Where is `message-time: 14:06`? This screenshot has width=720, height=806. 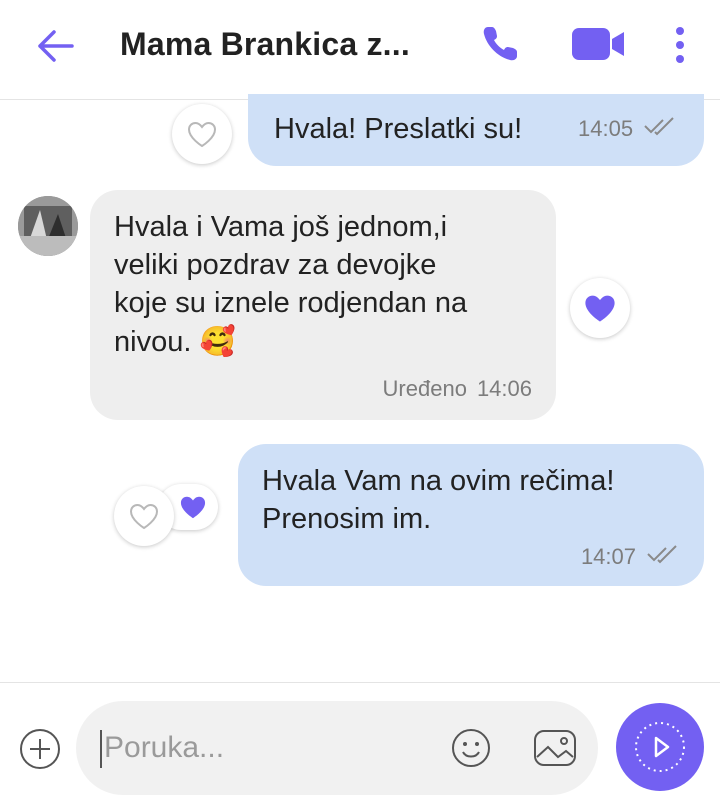 message-time: 14:06 is located at coordinates (504, 388).